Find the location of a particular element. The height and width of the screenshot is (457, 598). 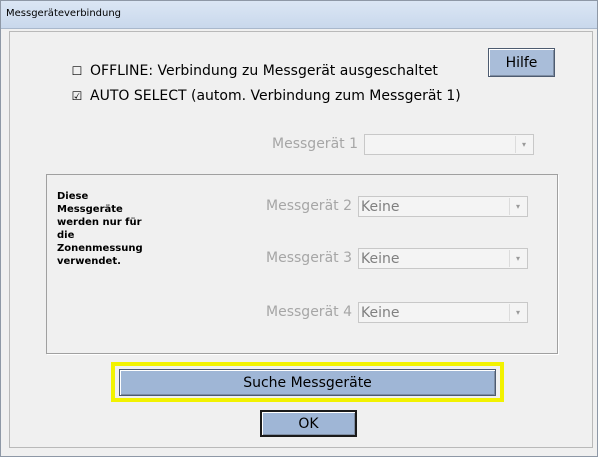

title-bar: Messgeräteverbindung is located at coordinates (299, 15).